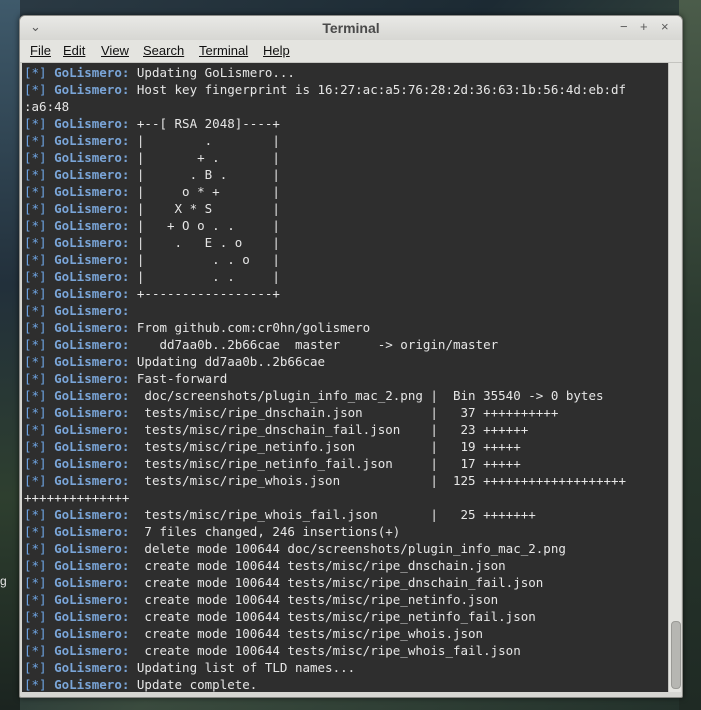 The height and width of the screenshot is (710, 701). I want to click on menu-search-label: Search, so click(164, 50).